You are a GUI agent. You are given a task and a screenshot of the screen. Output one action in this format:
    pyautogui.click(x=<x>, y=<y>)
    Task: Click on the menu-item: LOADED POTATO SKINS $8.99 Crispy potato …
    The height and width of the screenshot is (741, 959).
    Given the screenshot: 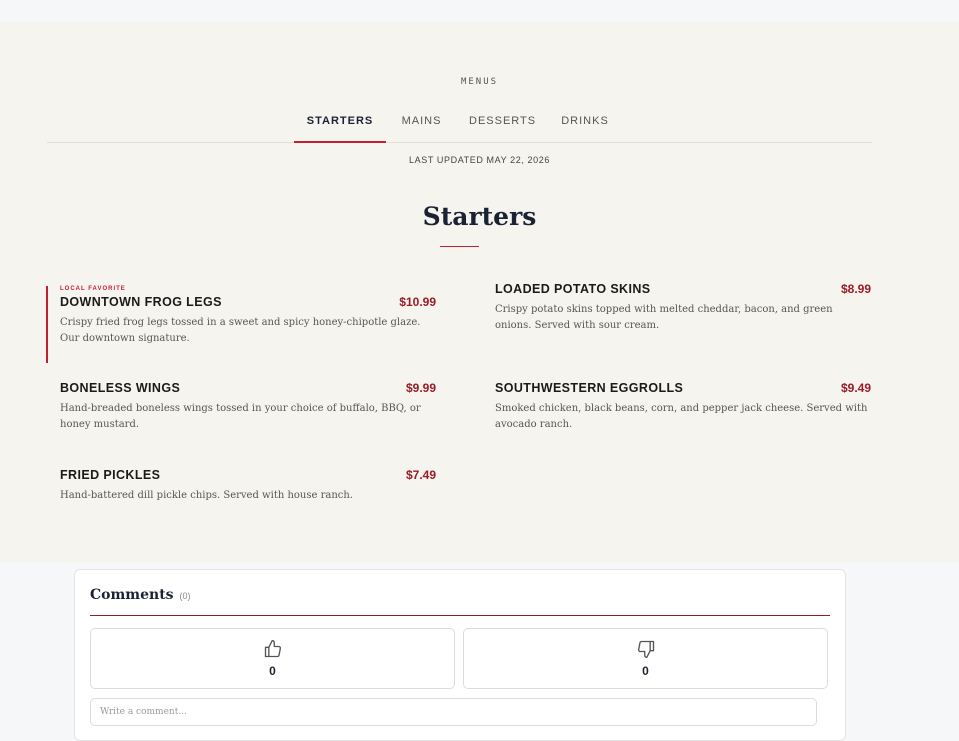 What is the action you would take?
    pyautogui.click(x=683, y=308)
    